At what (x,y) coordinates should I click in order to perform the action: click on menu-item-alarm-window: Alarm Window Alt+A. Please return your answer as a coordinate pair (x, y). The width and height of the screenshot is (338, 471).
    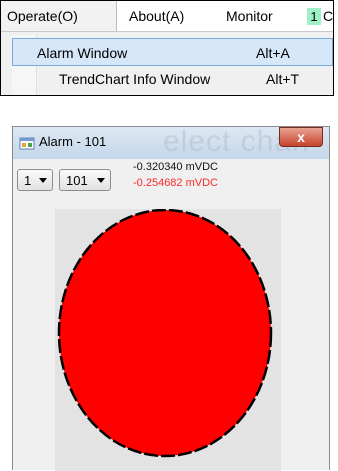
    Looking at the image, I should click on (172, 52).